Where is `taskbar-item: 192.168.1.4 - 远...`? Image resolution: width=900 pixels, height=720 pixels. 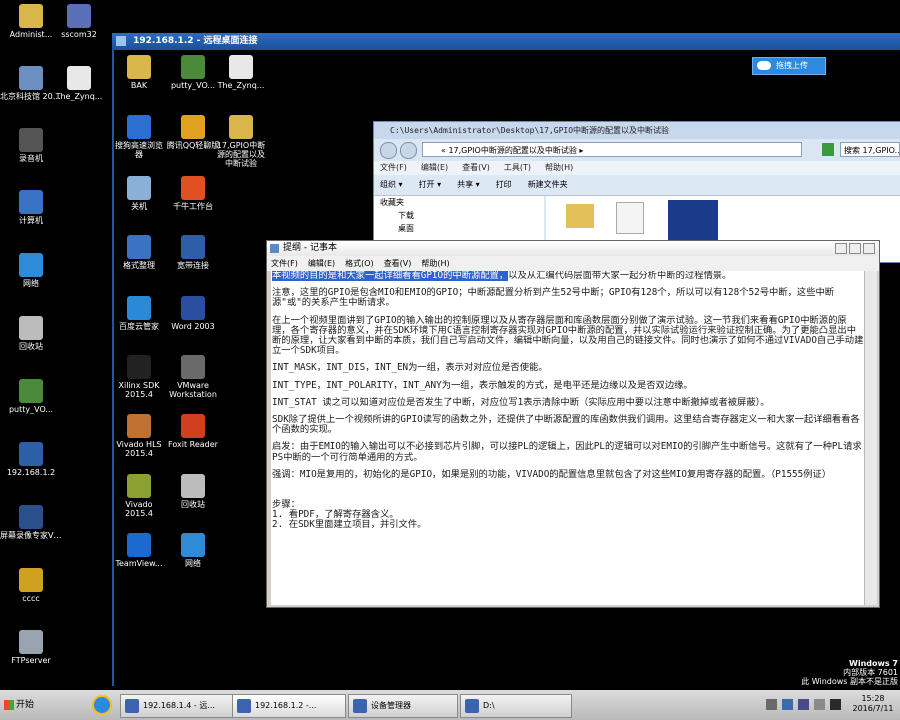 taskbar-item: 192.168.1.4 - 远... is located at coordinates (177, 706).